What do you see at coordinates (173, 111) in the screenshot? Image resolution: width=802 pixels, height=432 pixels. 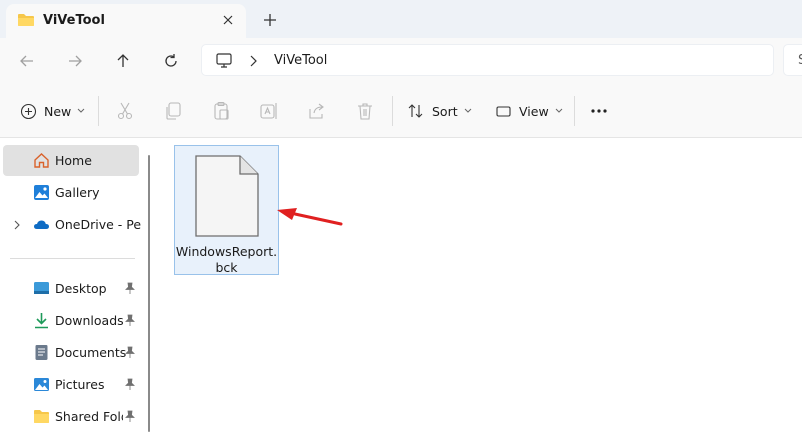 I see `copy-icon` at bounding box center [173, 111].